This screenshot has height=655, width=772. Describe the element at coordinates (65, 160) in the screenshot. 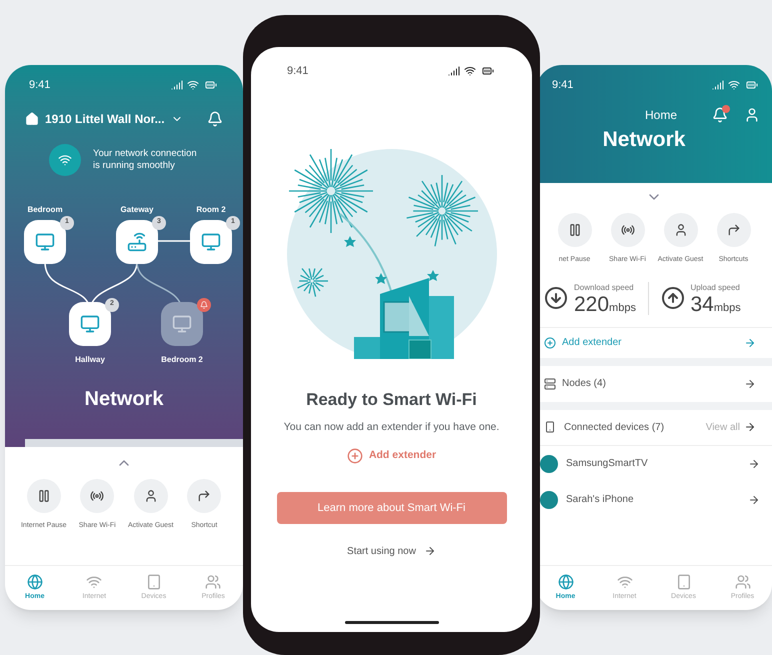

I see `wifi-status-icon` at that location.